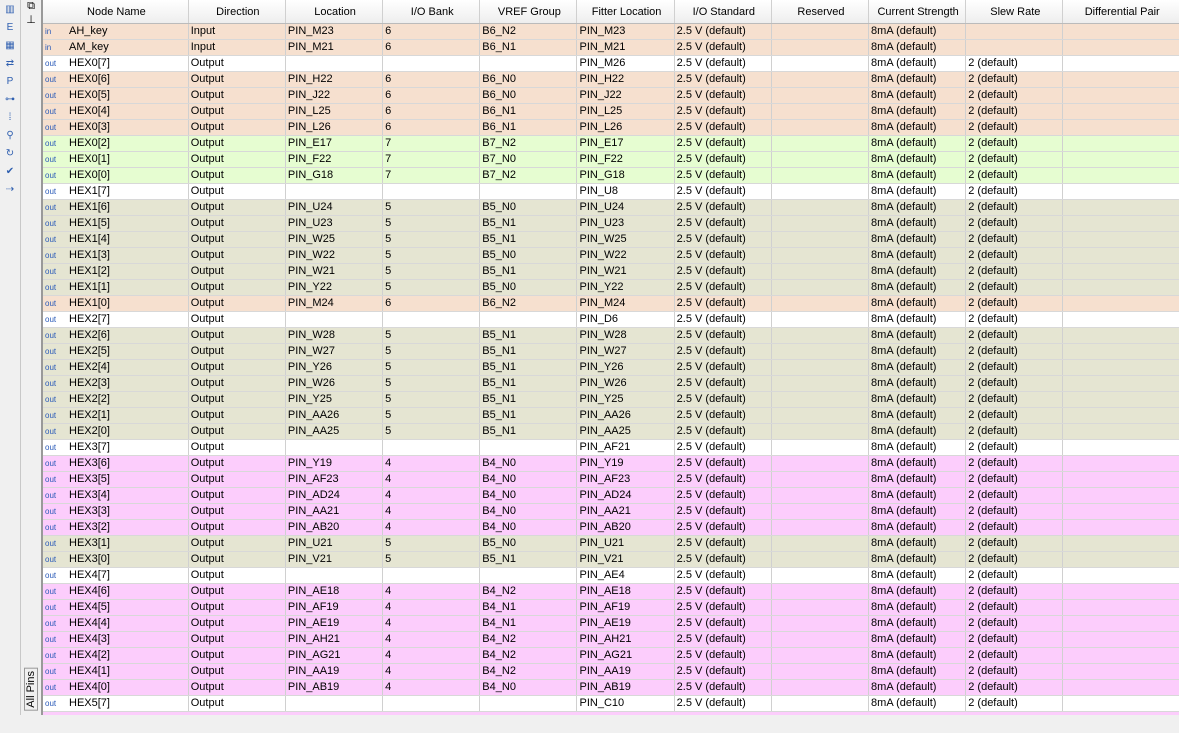 This screenshot has height=733, width=1179. I want to click on float-window-icon: ⧉, so click(31, 6).